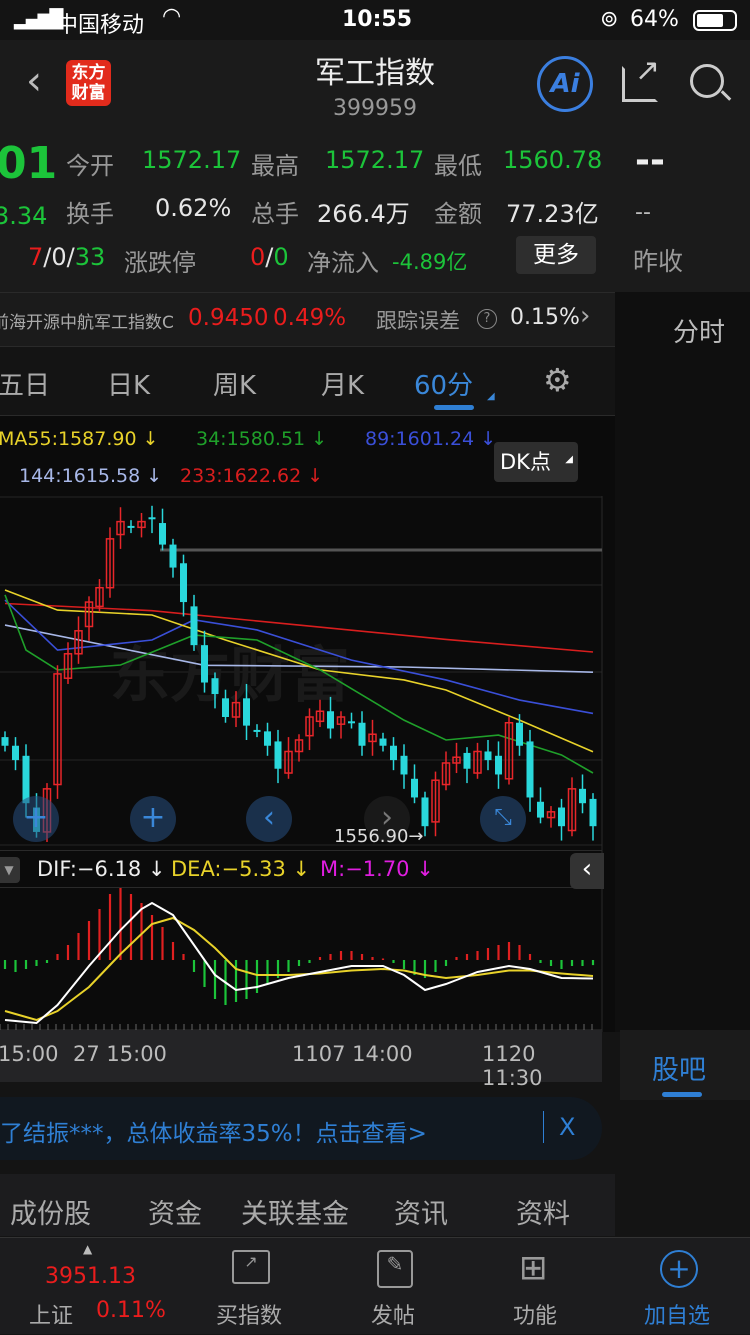 The height and width of the screenshot is (1335, 750). I want to click on dea-line, so click(299, 969).